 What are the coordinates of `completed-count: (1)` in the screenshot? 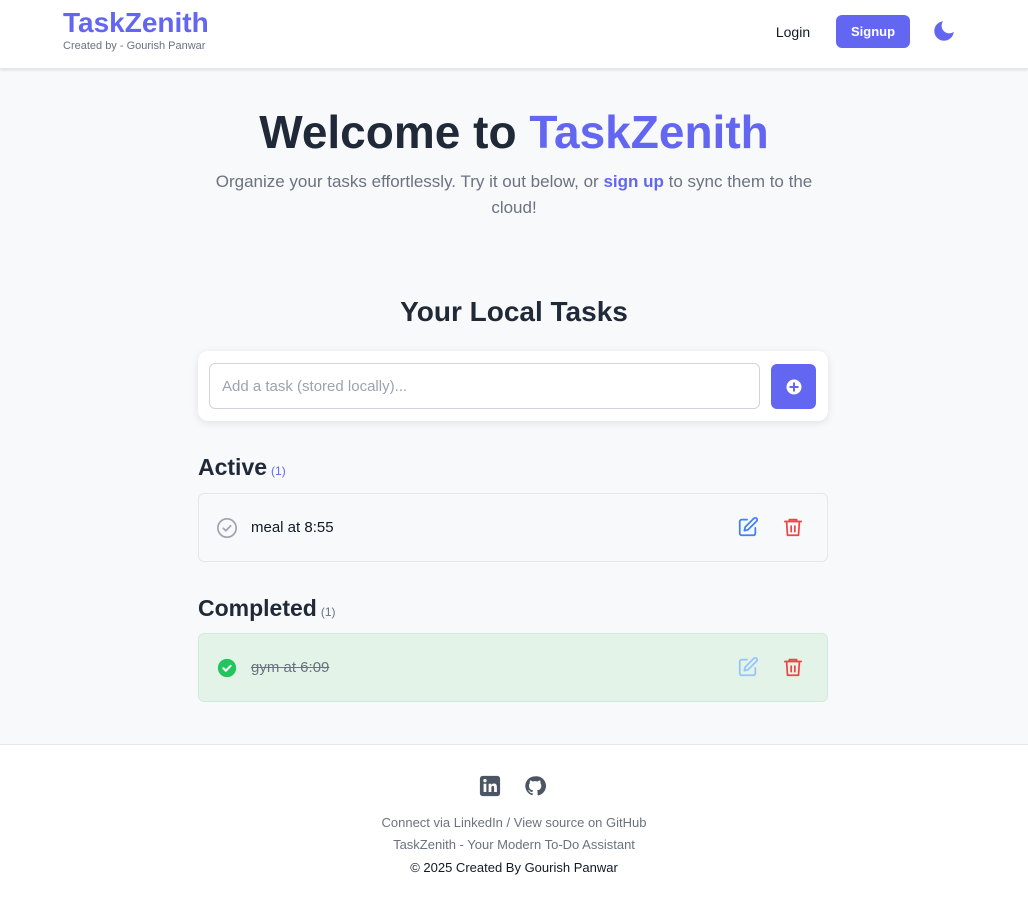 It's located at (328, 612).